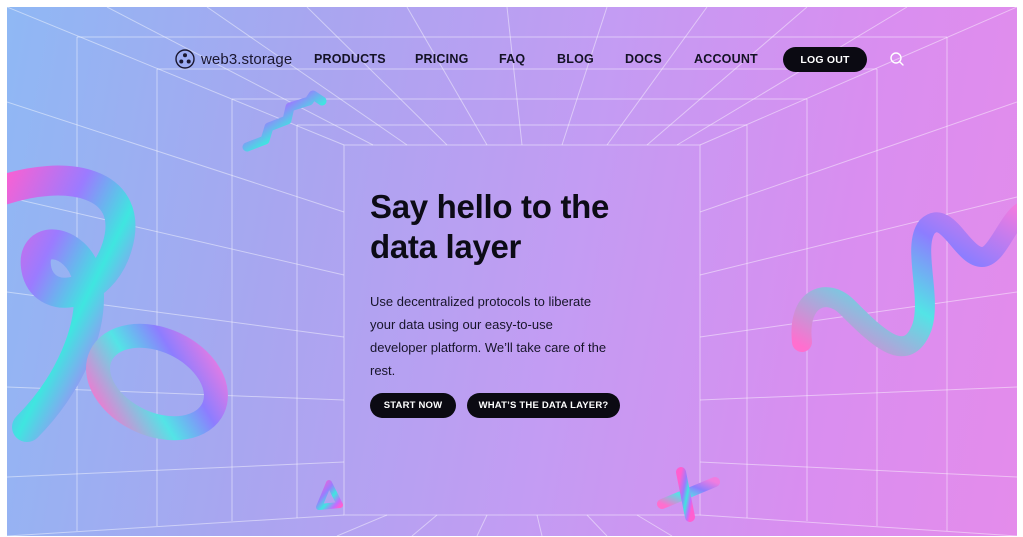 Image resolution: width=1023 pixels, height=537 pixels. What do you see at coordinates (446, 246) in the screenshot?
I see `hero-heading-line: data layer` at bounding box center [446, 246].